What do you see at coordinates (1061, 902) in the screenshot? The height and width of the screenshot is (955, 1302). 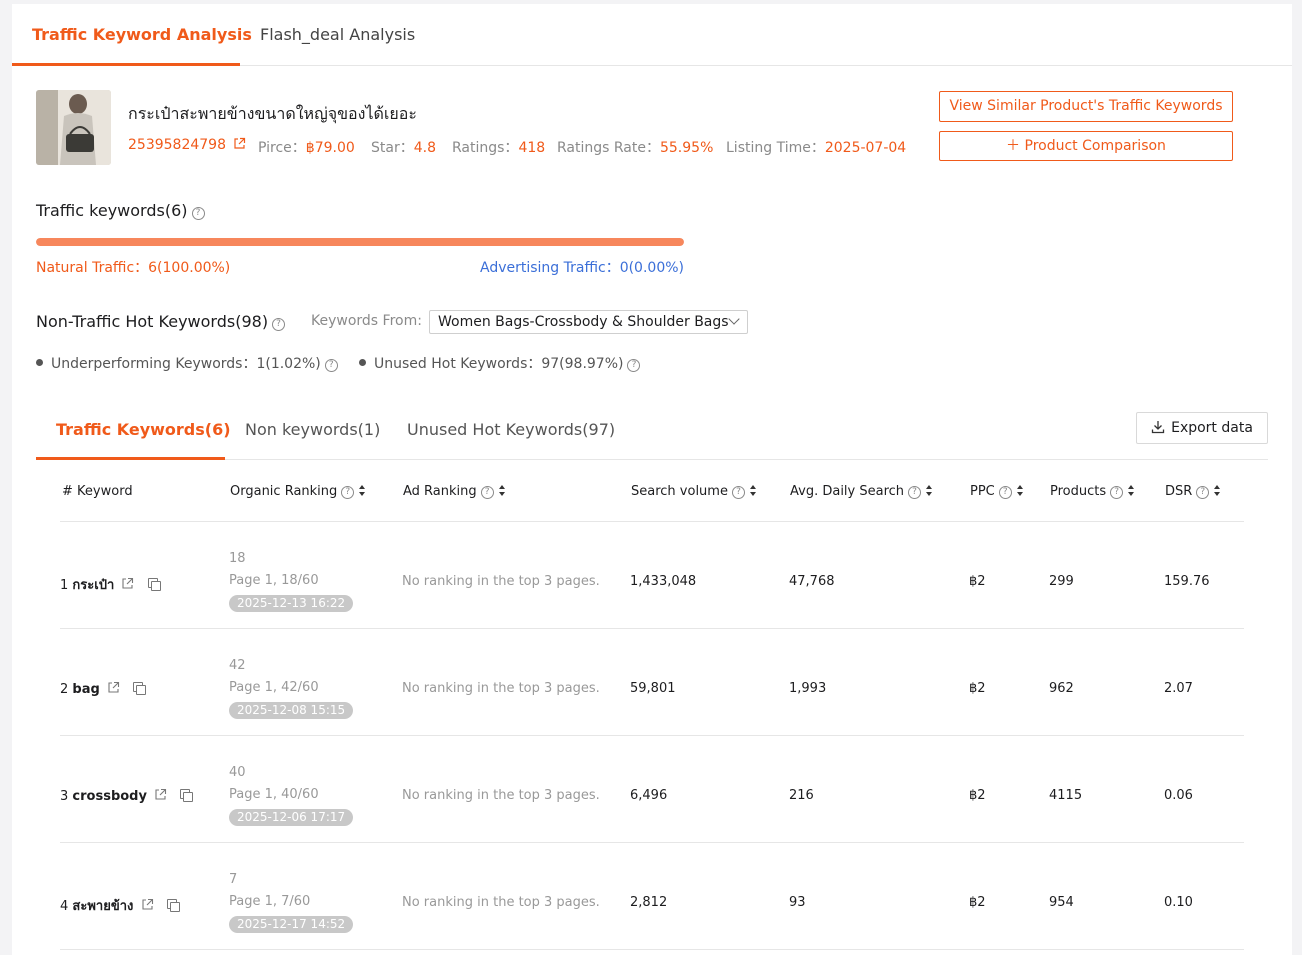 I see `products: 954` at bounding box center [1061, 902].